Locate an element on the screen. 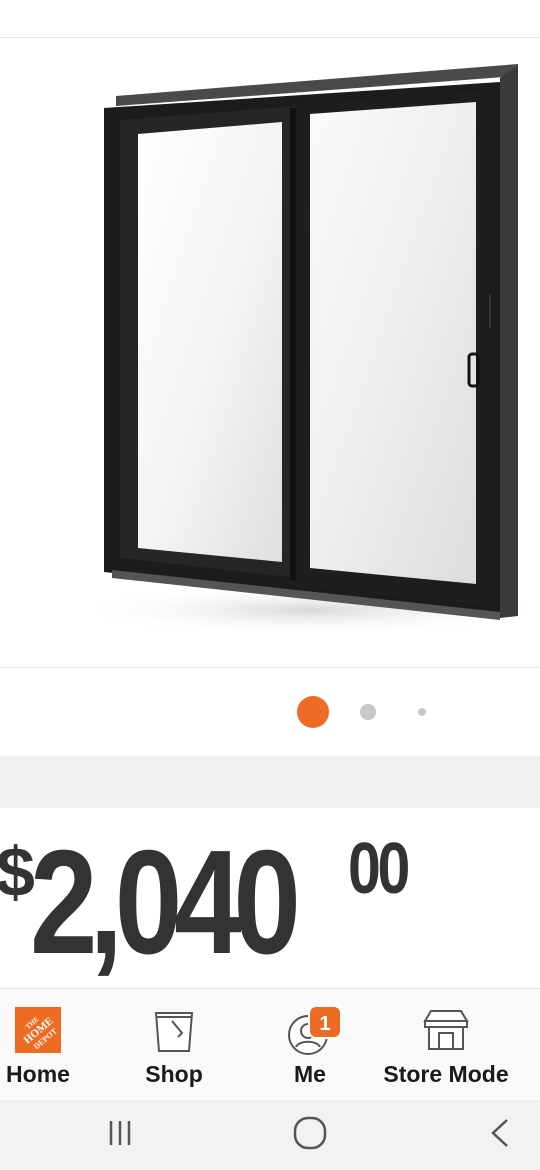 This screenshot has width=540, height=1170. image-carousel-indicator is located at coordinates (270, 712).